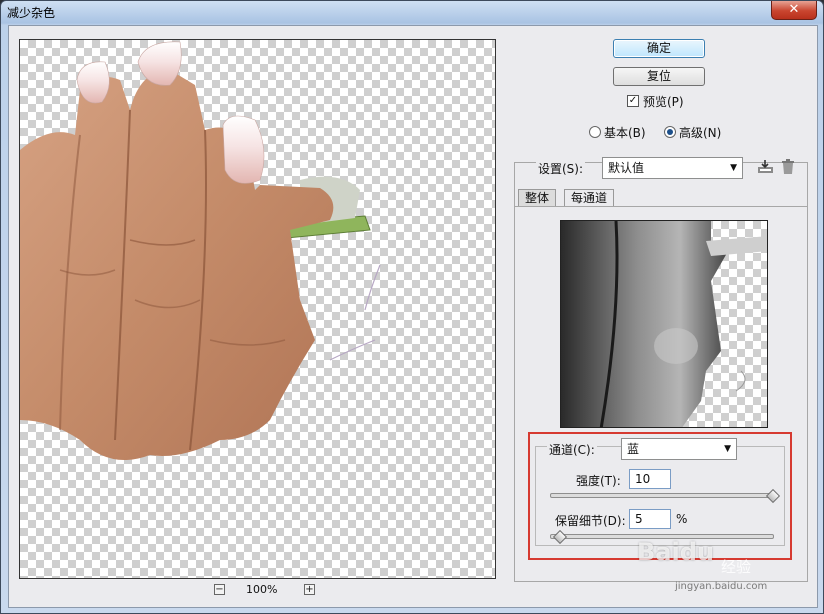 Image resolution: width=824 pixels, height=614 pixels. I want to click on watermark-brand: Baidu, so click(675, 552).